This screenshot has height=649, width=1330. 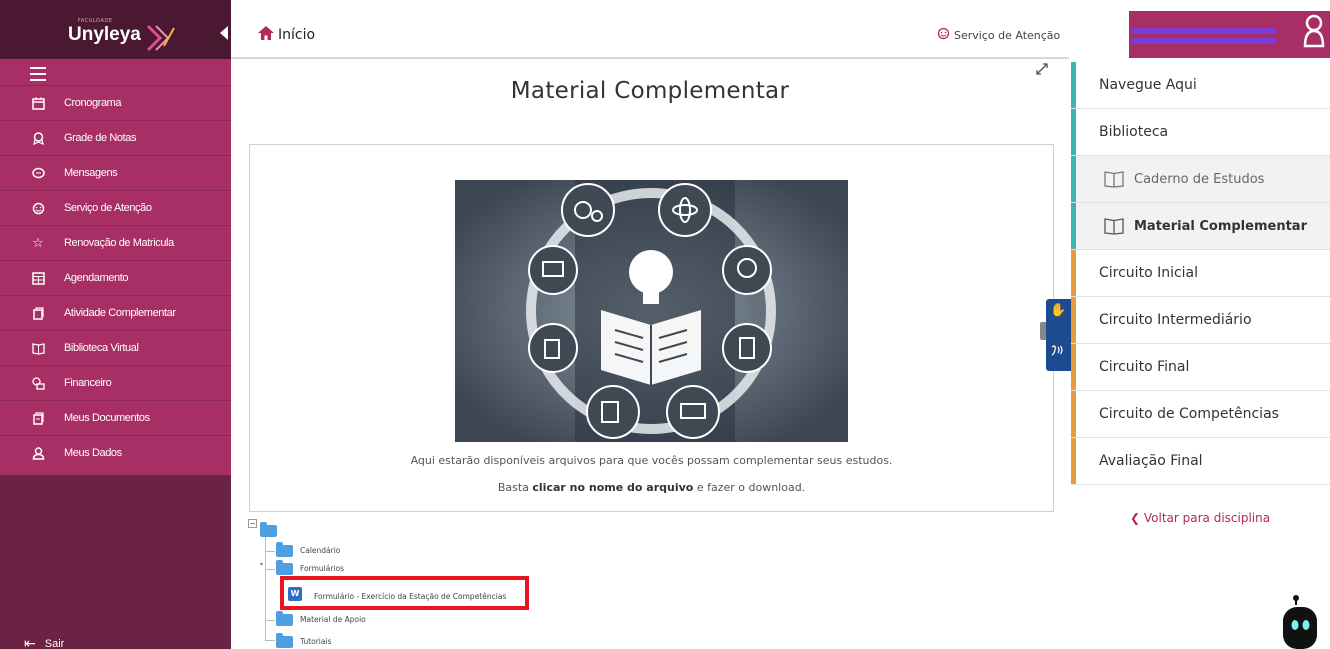 I want to click on service-link: Serviço de Atenção, so click(x=998, y=35).